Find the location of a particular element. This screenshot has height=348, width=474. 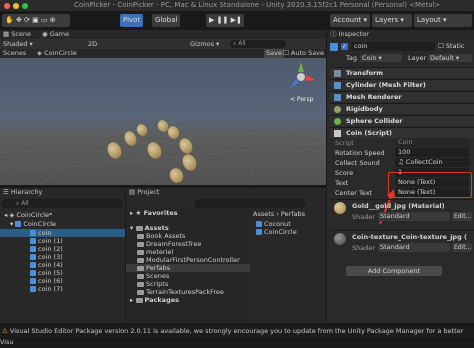

component-rigidbody: Rigidbody is located at coordinates (402, 108).